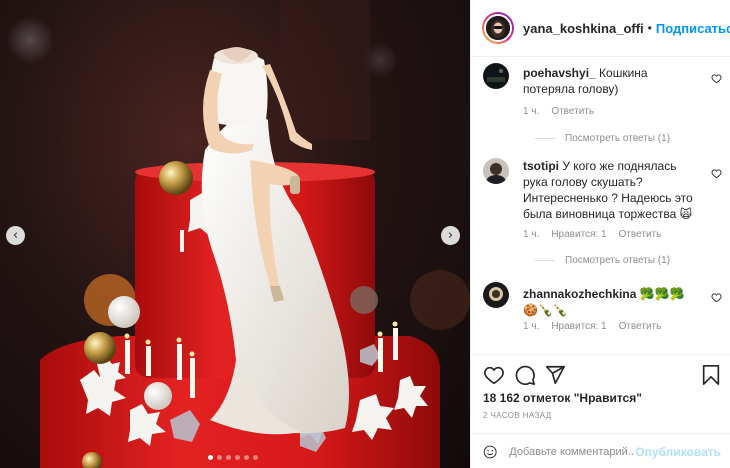 The image size is (730, 468). What do you see at coordinates (559, 73) in the screenshot?
I see `comment-username: poehavshyi_` at bounding box center [559, 73].